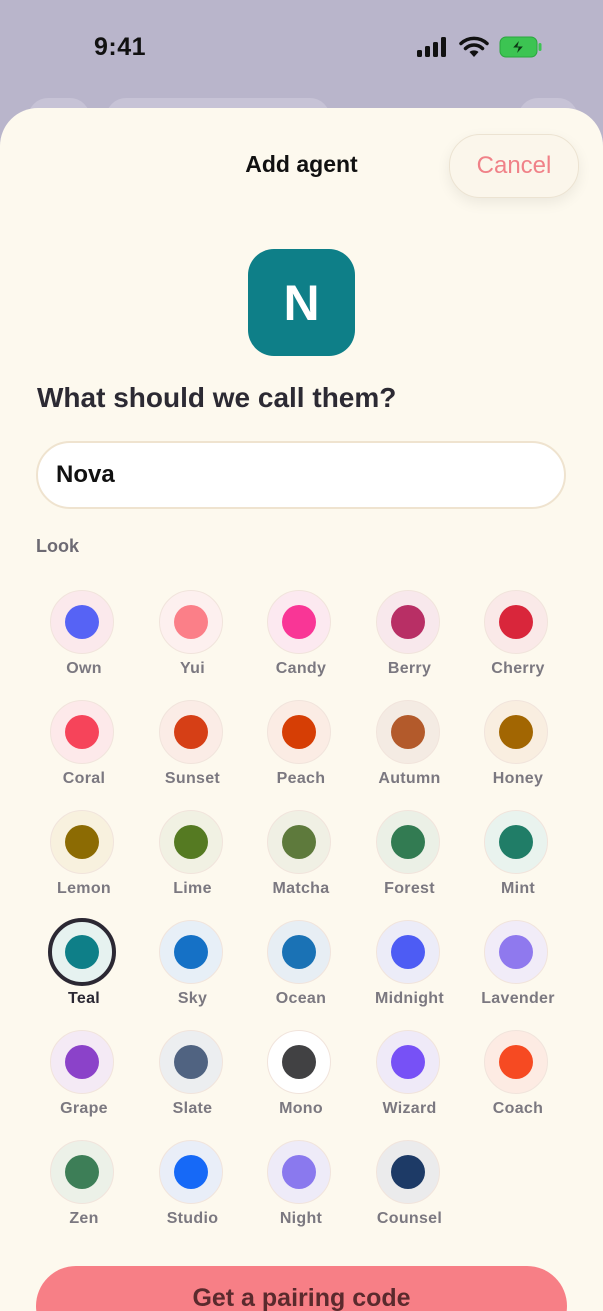 Image resolution: width=603 pixels, height=1311 pixels. I want to click on color-swatch-grape: Grape, so click(84, 1083).